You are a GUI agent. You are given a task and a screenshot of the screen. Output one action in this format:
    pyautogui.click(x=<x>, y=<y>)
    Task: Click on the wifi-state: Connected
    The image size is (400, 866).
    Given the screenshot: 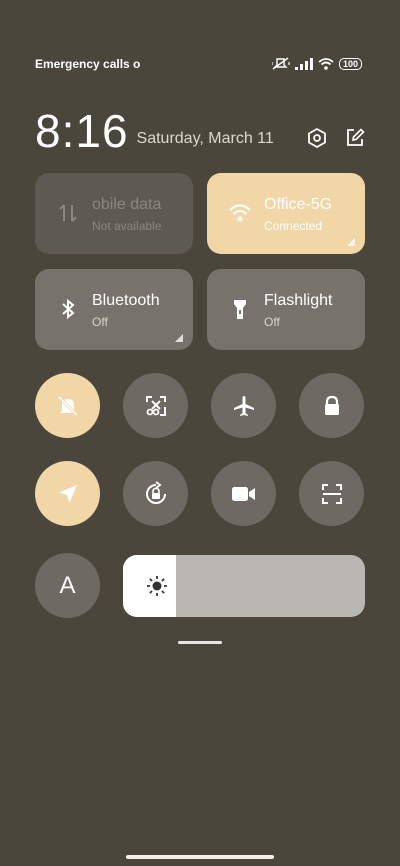 What is the action you would take?
    pyautogui.click(x=293, y=226)
    